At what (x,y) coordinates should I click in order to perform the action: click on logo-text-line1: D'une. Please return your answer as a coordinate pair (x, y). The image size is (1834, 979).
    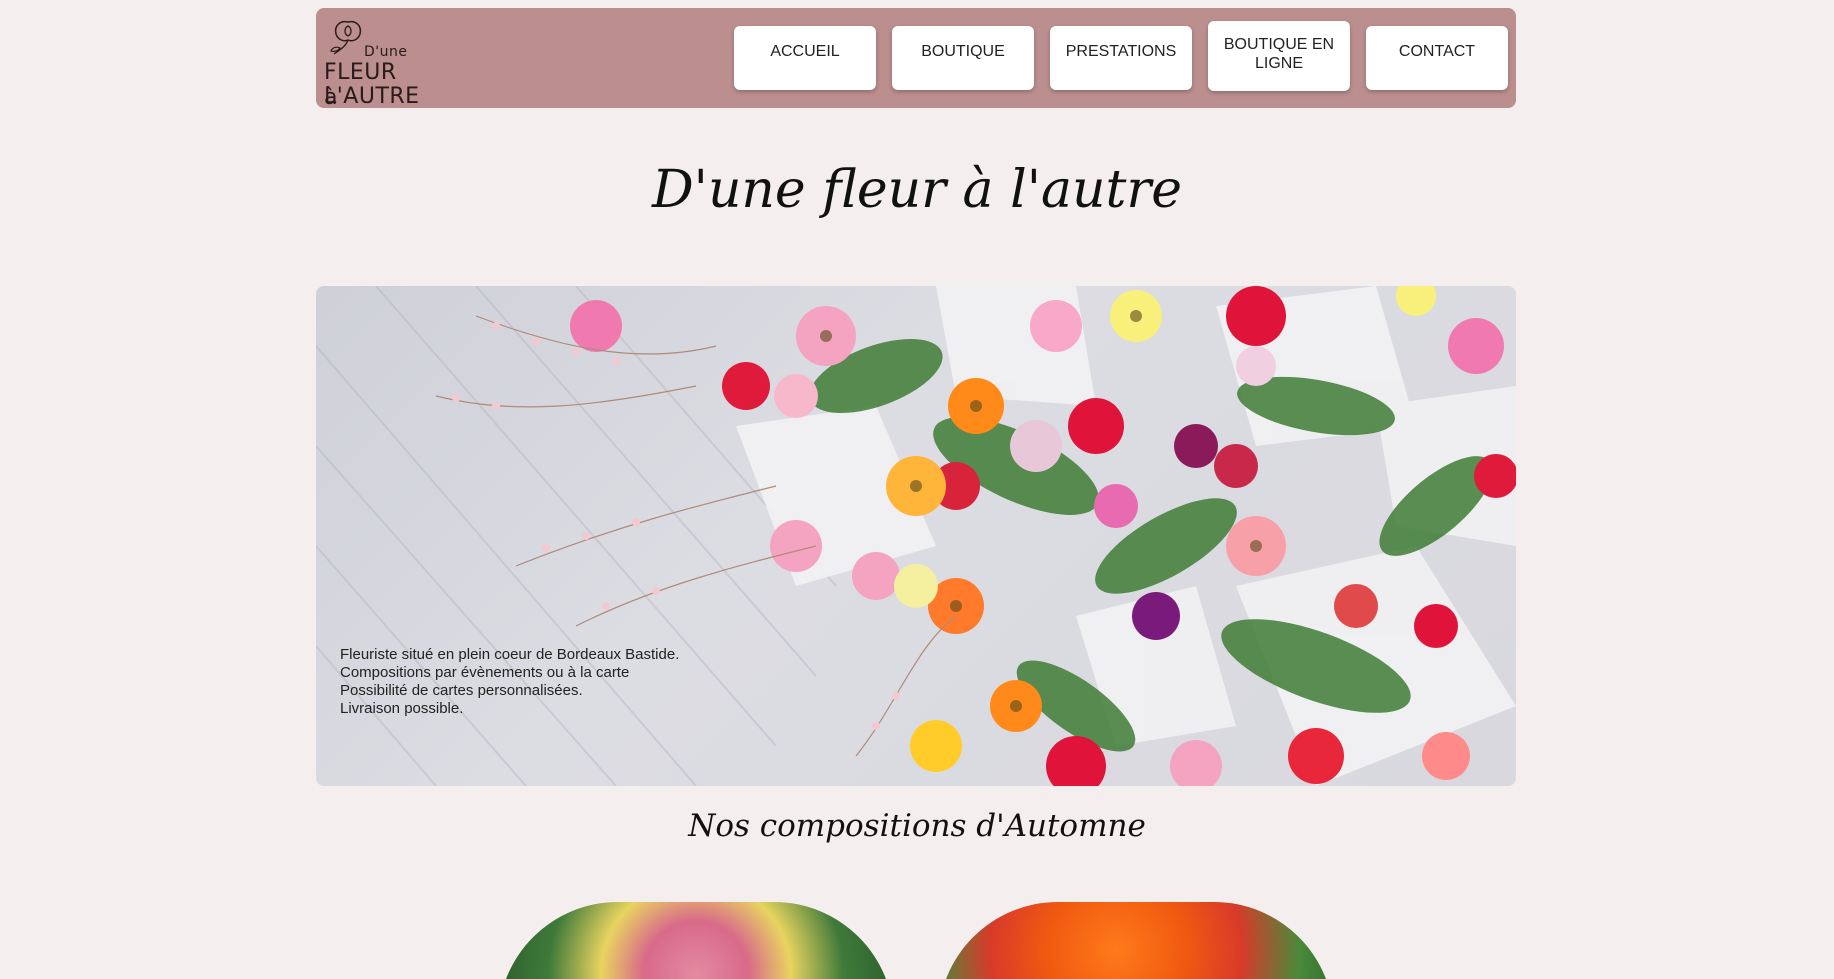
    Looking at the image, I should click on (386, 52).